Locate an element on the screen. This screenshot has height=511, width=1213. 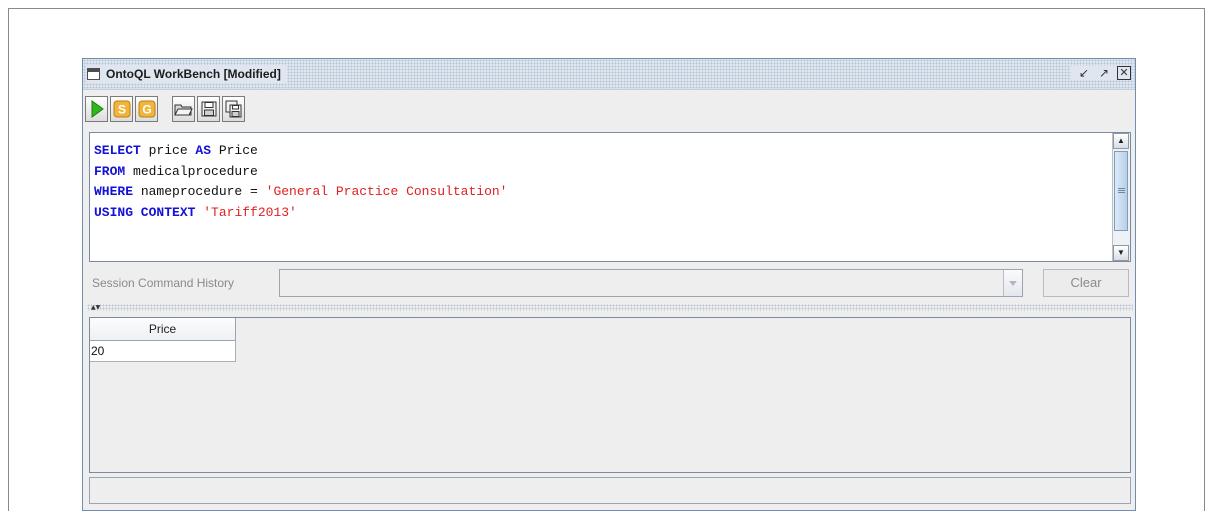
title-group: OntoQL WorkBench [Modified] is located at coordinates (187, 74).